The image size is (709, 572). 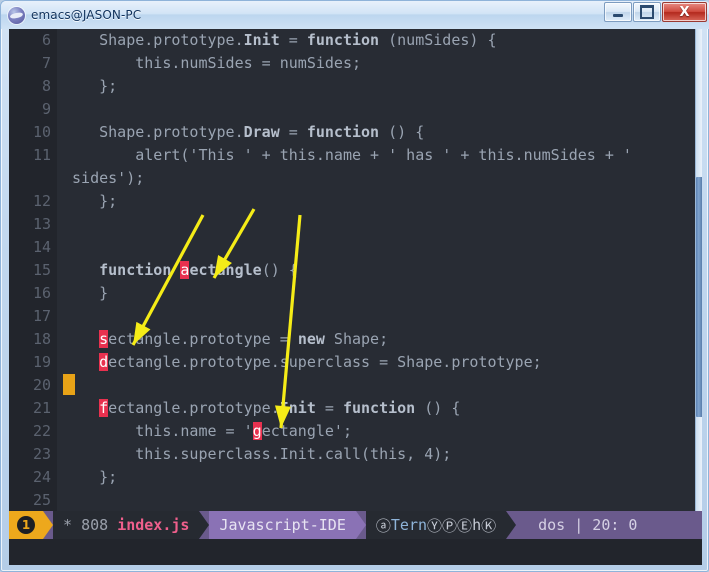 What do you see at coordinates (450, 525) in the screenshot?
I see `minor-mode-p-icon: Ⓟ` at bounding box center [450, 525].